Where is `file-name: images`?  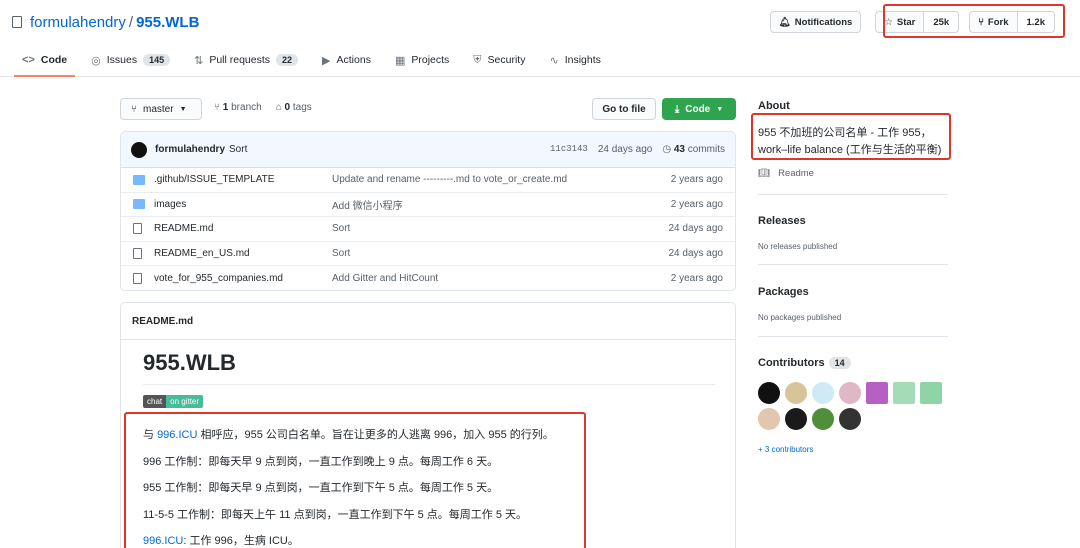 file-name: images is located at coordinates (243, 204).